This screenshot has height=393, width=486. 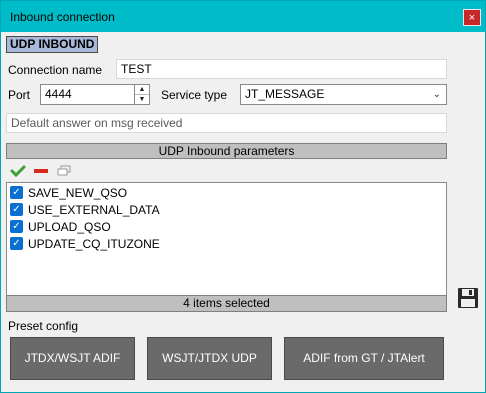 What do you see at coordinates (52, 44) in the screenshot?
I see `section-tag-udp-inbound: UDP INBOUND` at bounding box center [52, 44].